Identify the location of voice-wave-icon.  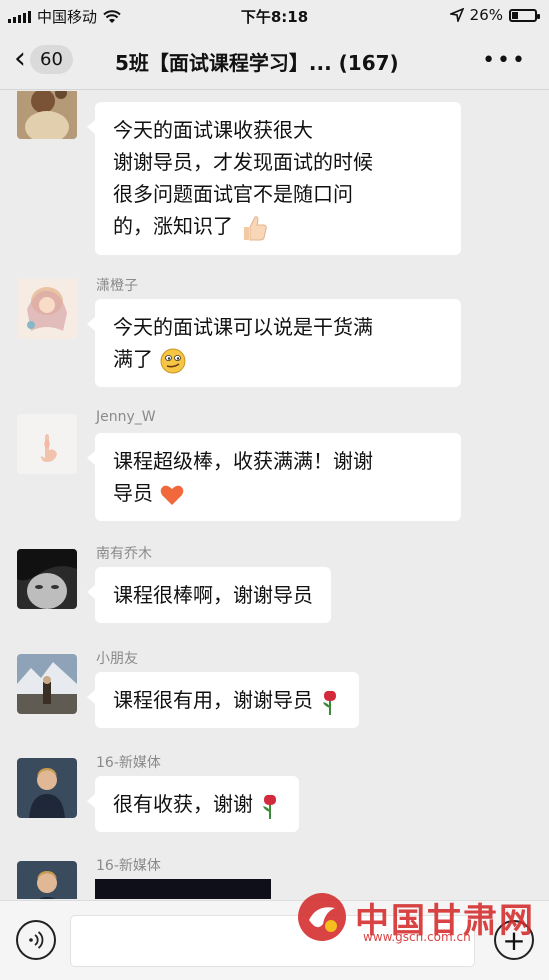
(36, 940).